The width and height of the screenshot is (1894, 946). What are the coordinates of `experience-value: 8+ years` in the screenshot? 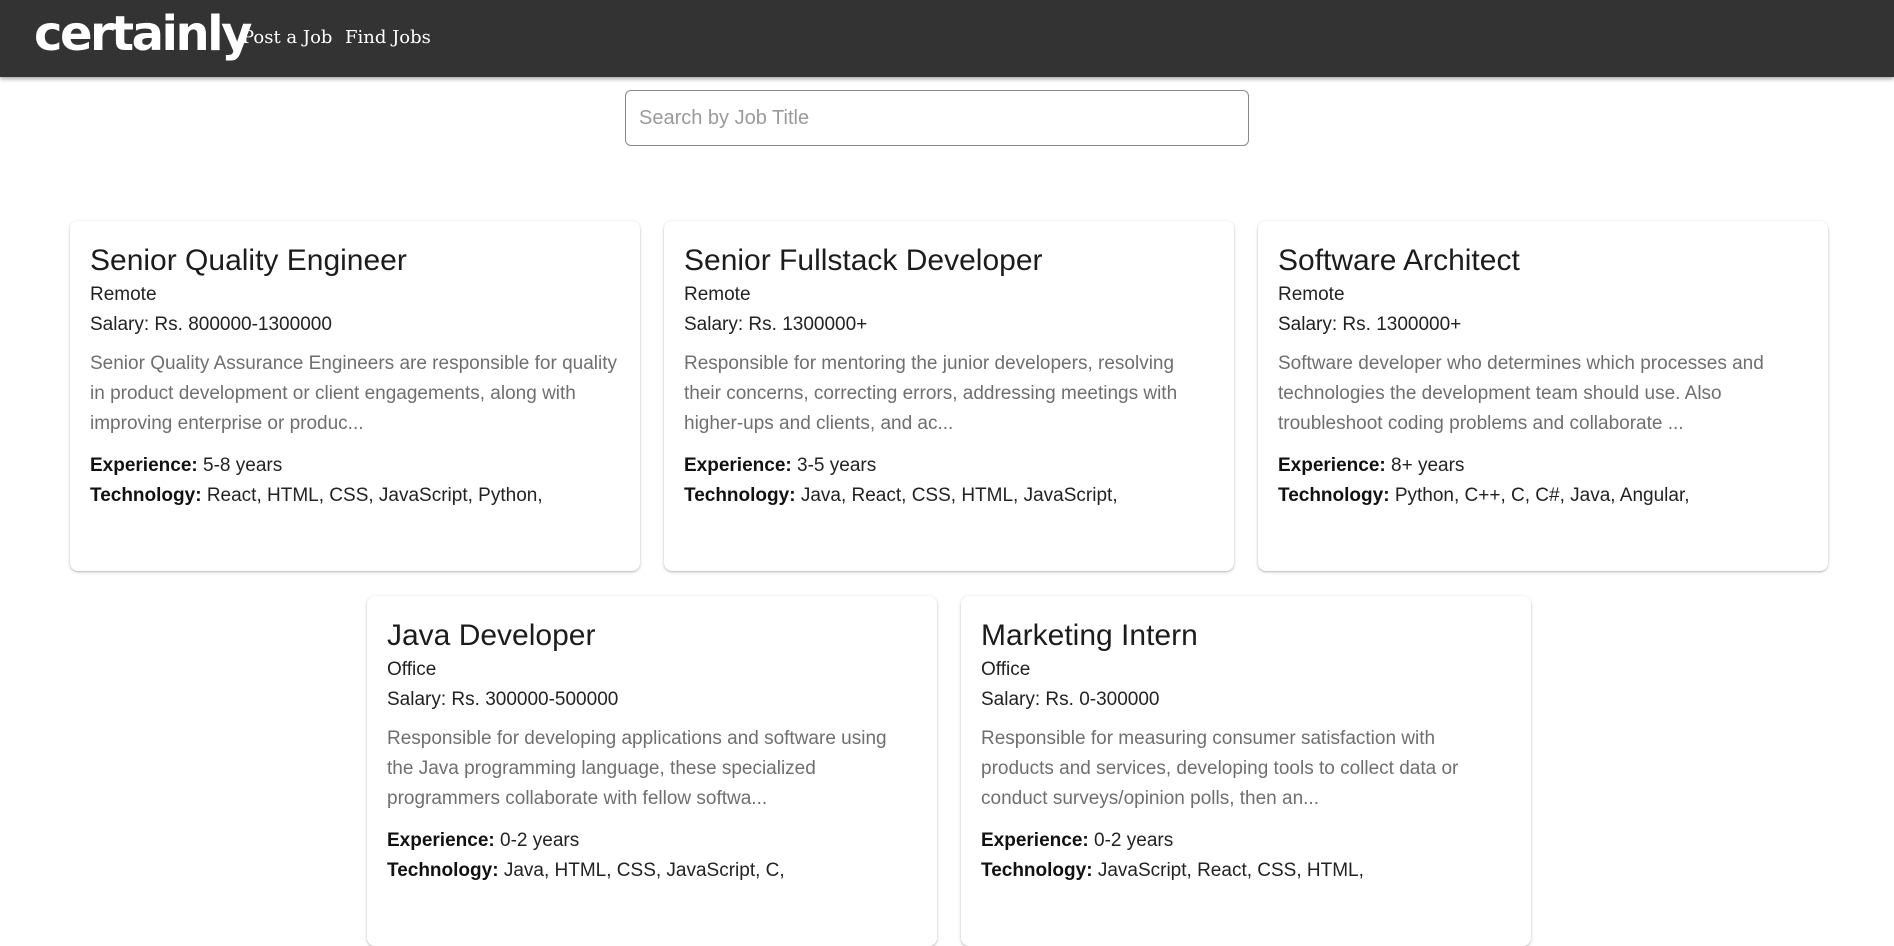 It's located at (1428, 465).